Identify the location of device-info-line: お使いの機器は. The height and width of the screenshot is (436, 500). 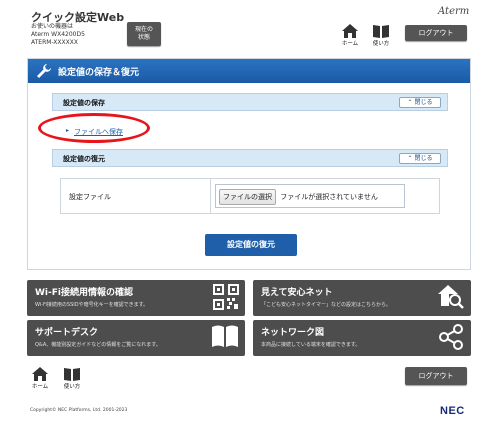
(52, 26).